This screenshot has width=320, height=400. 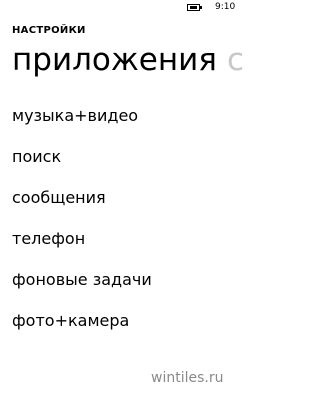 I want to click on status-bar: 9:10, so click(x=120, y=10).